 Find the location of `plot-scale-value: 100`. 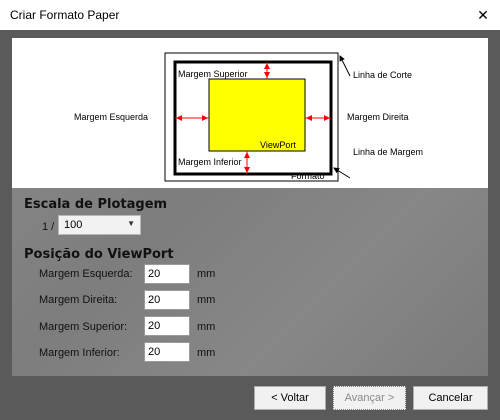

plot-scale-value: 100 is located at coordinates (73, 225).